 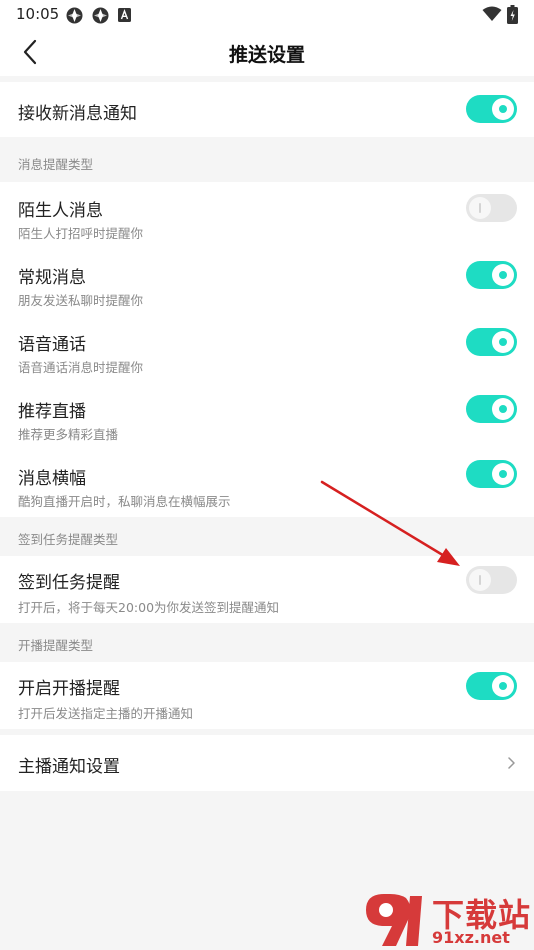 What do you see at coordinates (448, 919) in the screenshot?
I see `watermark: 下载站 91xz.net` at bounding box center [448, 919].